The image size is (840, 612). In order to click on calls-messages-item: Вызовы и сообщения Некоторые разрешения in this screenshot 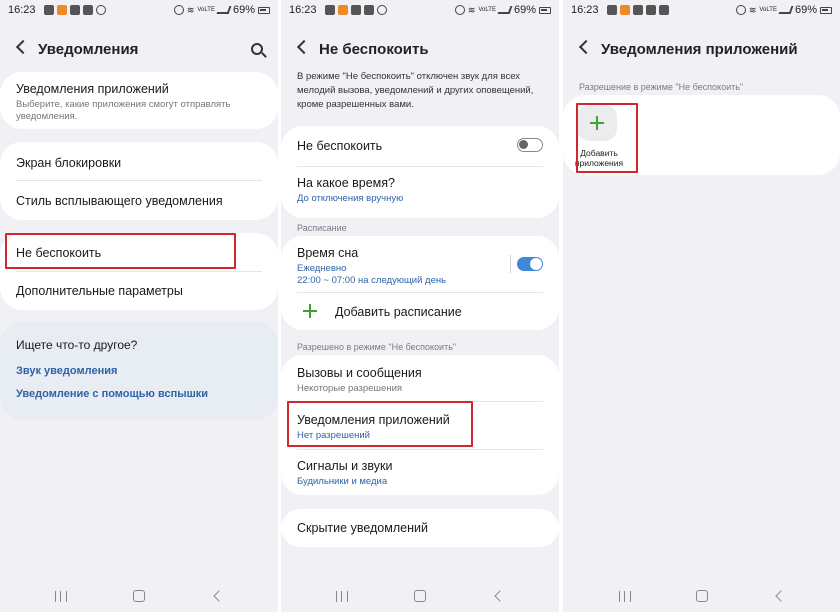, I will do `click(420, 380)`.